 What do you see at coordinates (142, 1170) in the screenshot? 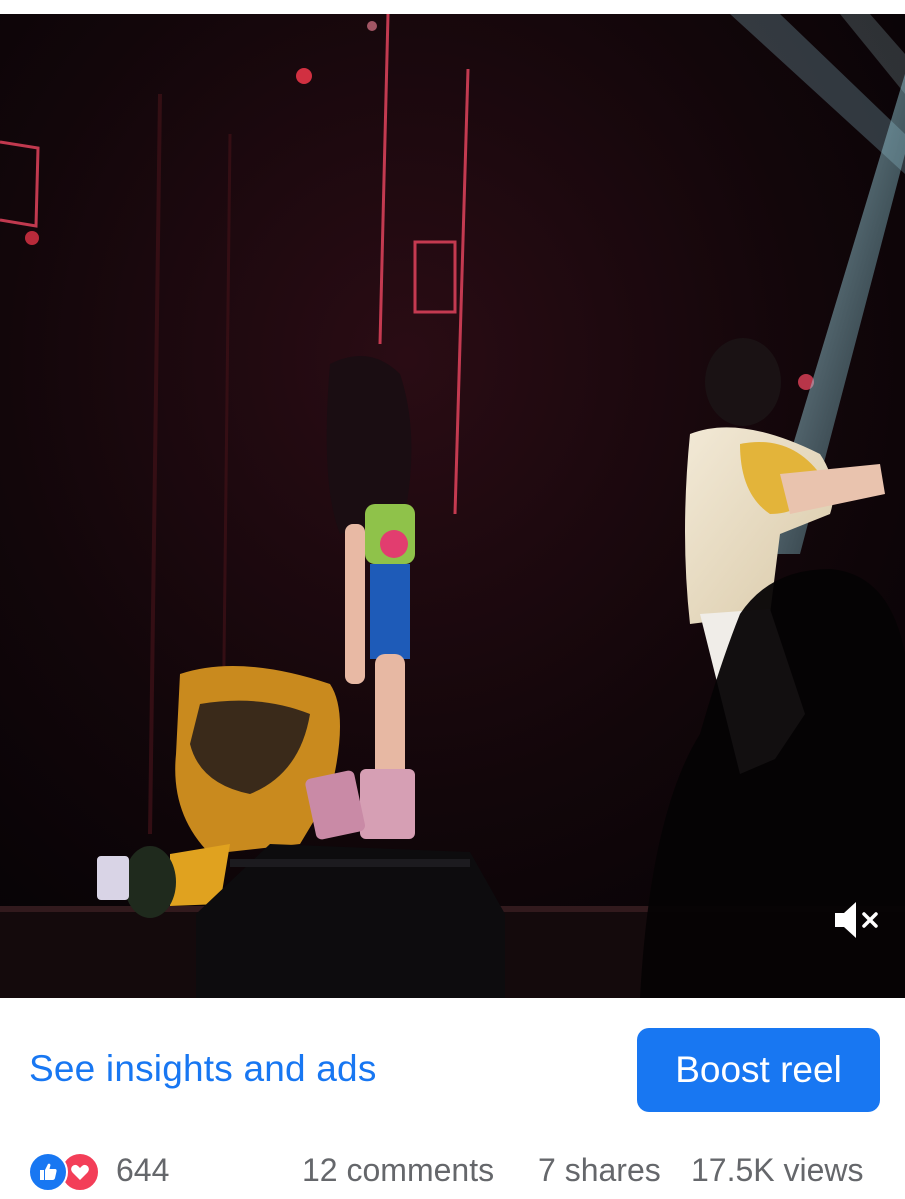
I see `reactions-count: 644` at bounding box center [142, 1170].